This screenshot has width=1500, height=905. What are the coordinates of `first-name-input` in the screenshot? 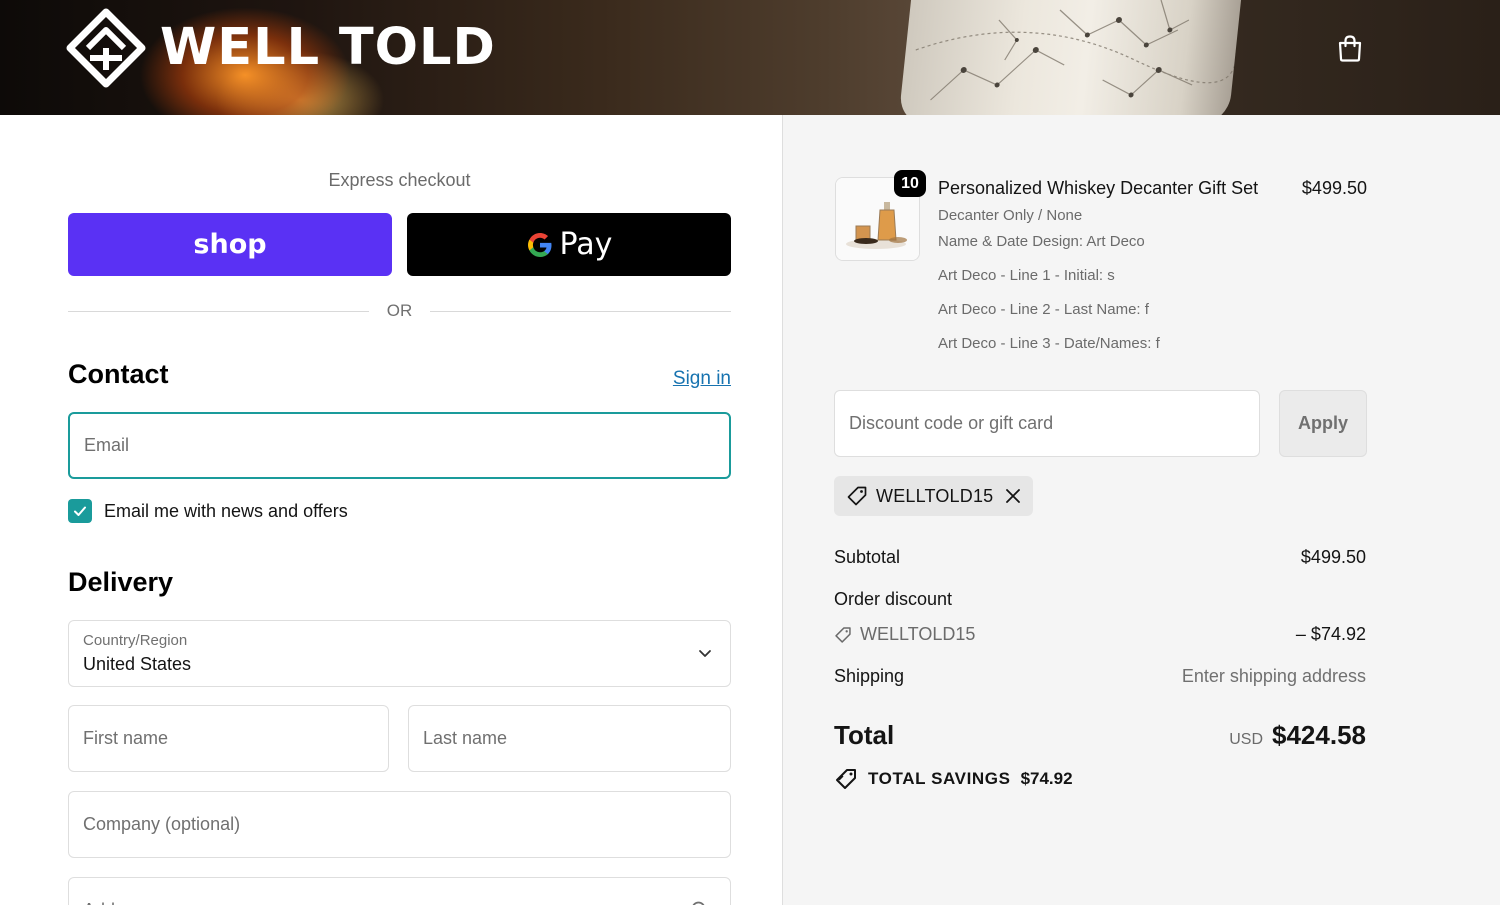 It's located at (228, 738).